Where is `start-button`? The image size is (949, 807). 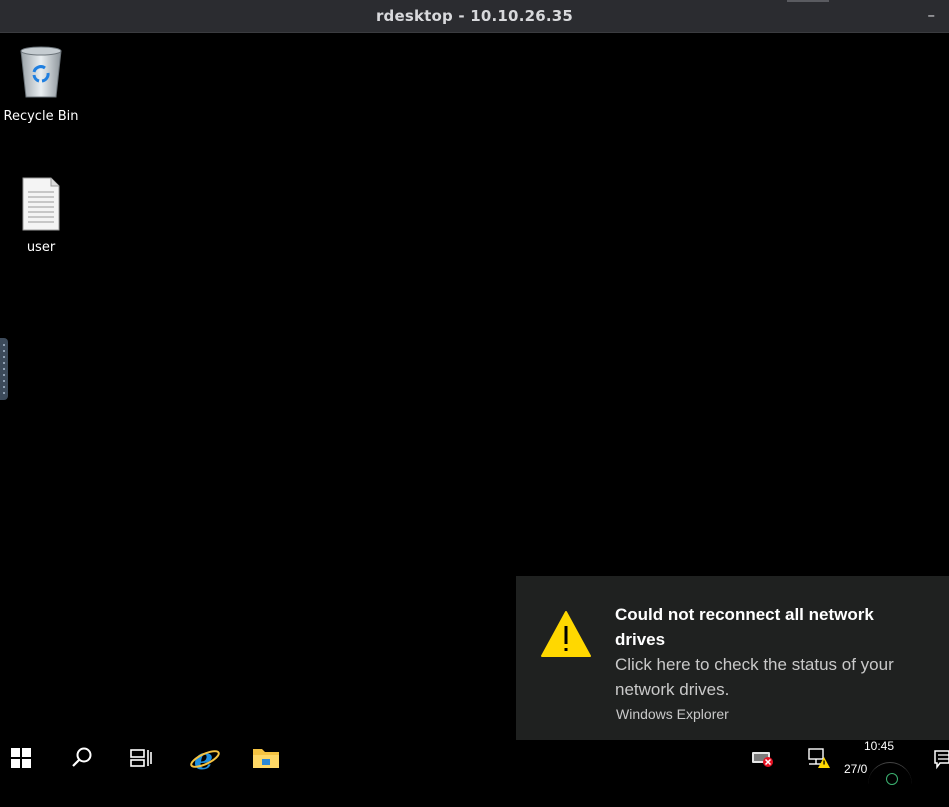
start-button is located at coordinates (21, 760).